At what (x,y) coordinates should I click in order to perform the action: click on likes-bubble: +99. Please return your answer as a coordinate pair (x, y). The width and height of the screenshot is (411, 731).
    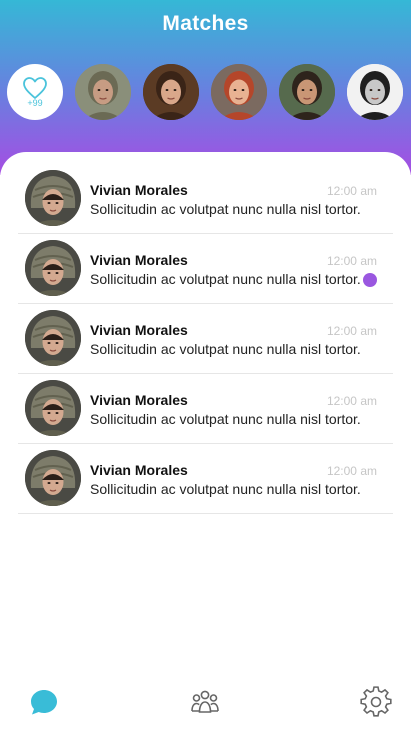
    Looking at the image, I should click on (35, 92).